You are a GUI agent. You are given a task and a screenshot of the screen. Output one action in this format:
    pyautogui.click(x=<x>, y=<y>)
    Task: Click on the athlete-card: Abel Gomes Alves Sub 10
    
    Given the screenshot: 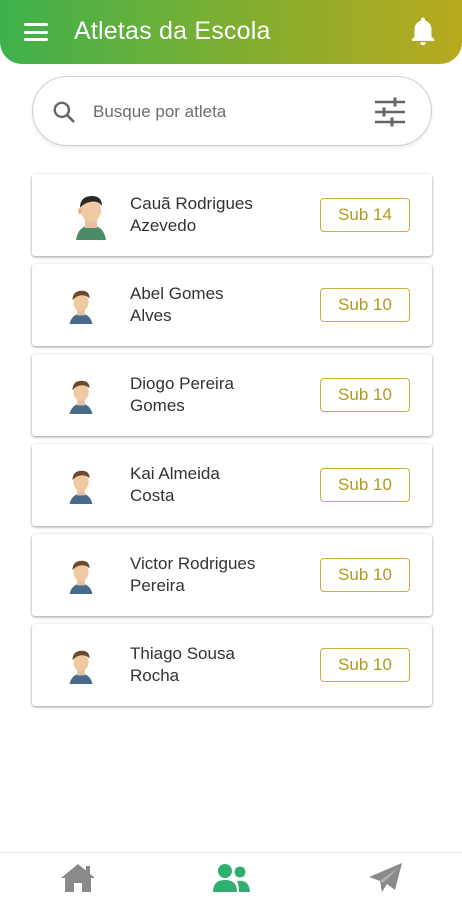 What is the action you would take?
    pyautogui.click(x=232, y=305)
    